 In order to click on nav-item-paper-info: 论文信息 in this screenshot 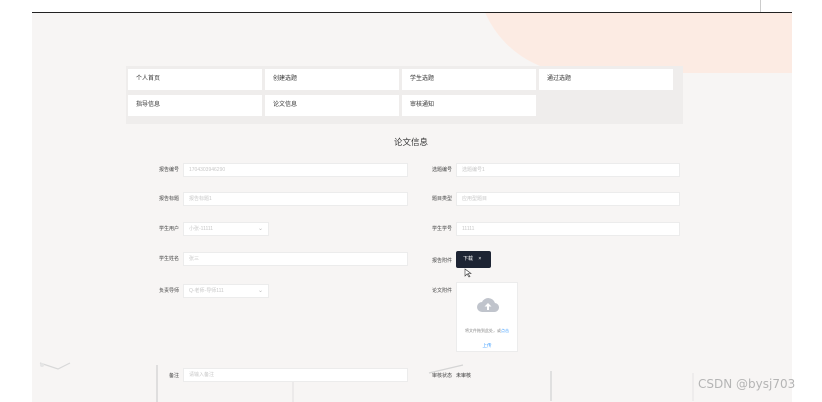, I will do `click(332, 105)`.